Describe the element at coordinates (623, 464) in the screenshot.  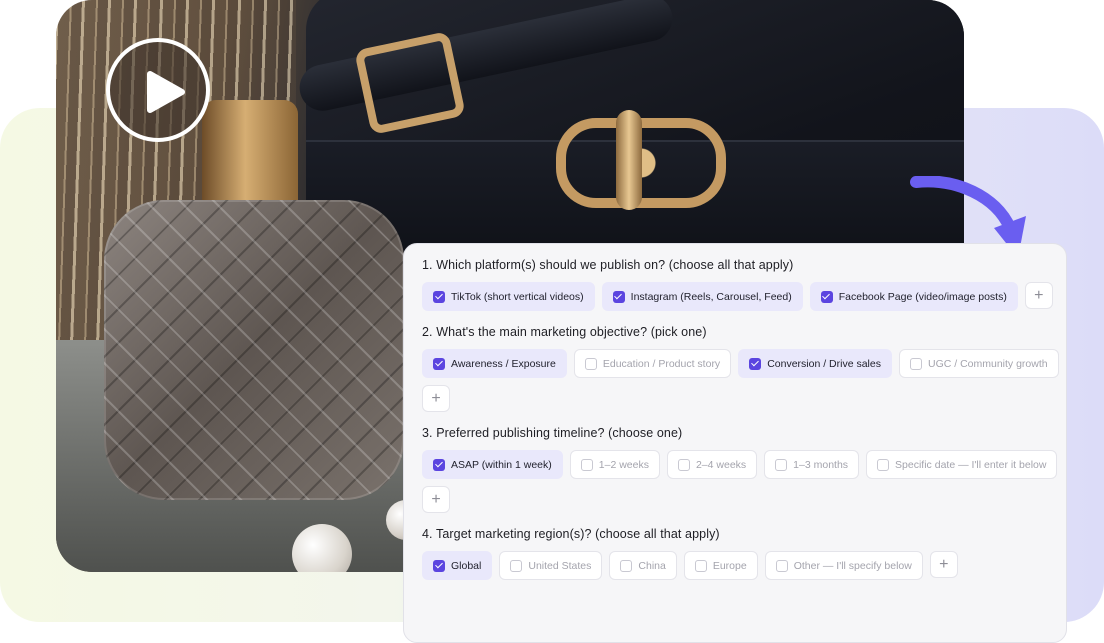
I see `option-label: 1–2 weeks` at that location.